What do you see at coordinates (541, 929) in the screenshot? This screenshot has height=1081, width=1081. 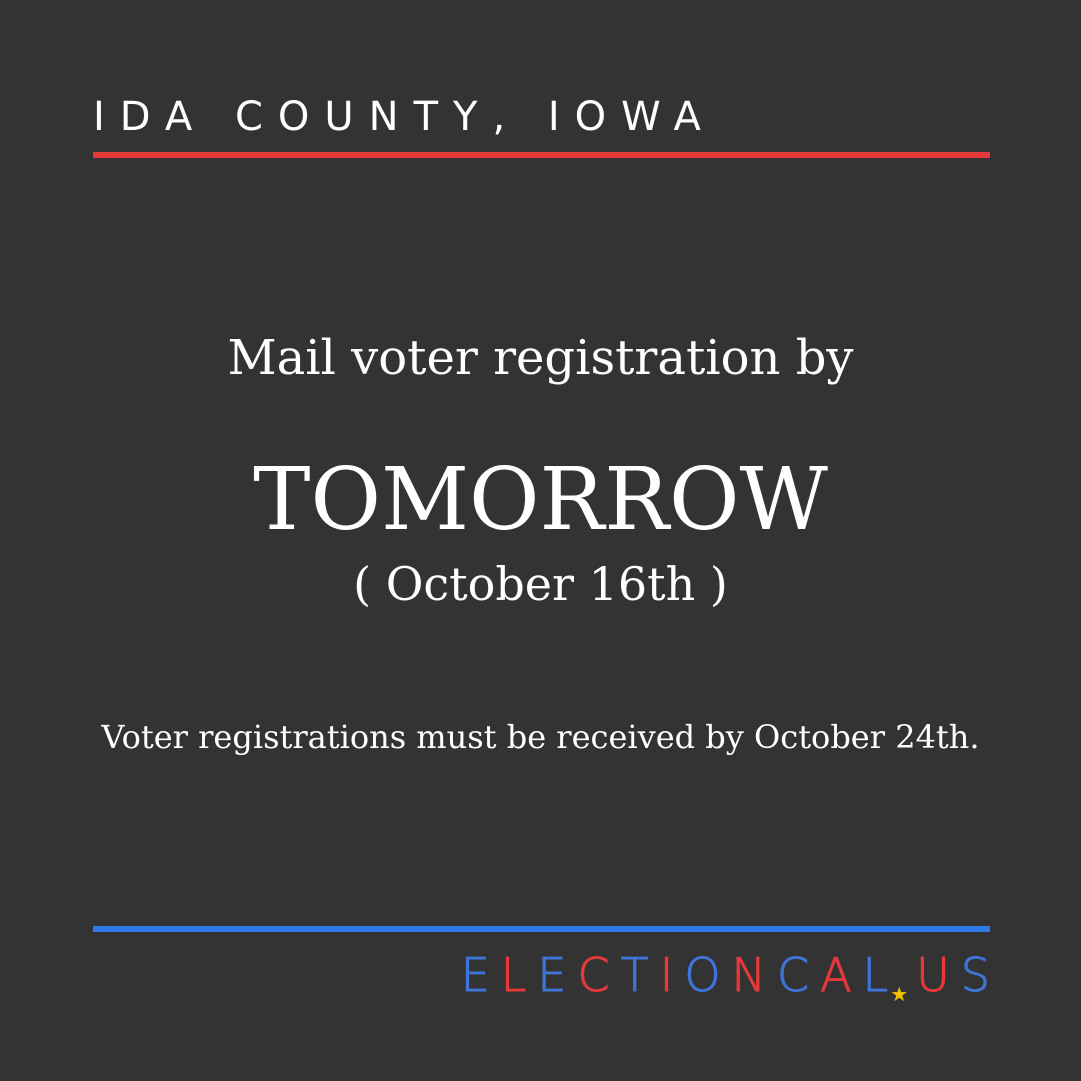 I see `bottom-blue-divider` at bounding box center [541, 929].